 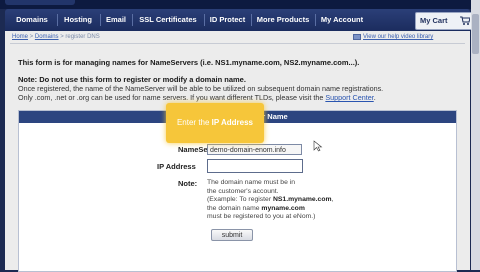 I want to click on note-end: ., so click(x=374, y=97).